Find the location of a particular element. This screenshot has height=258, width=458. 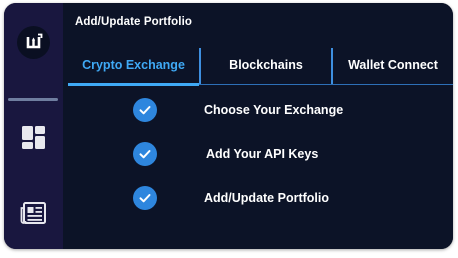

step-label: Choose Your Exchange is located at coordinates (274, 110).